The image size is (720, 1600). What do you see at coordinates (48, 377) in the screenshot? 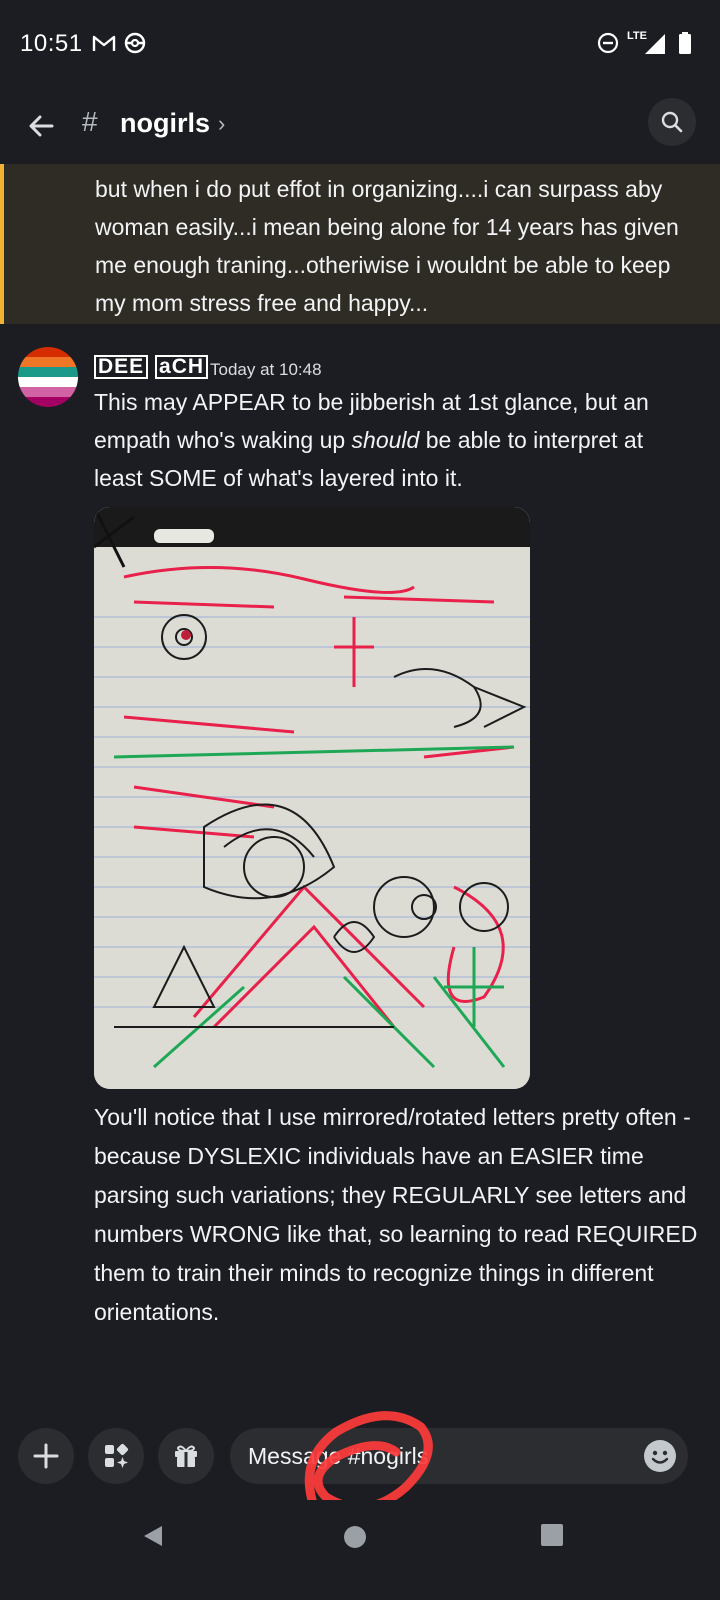
I see `avatar` at bounding box center [48, 377].